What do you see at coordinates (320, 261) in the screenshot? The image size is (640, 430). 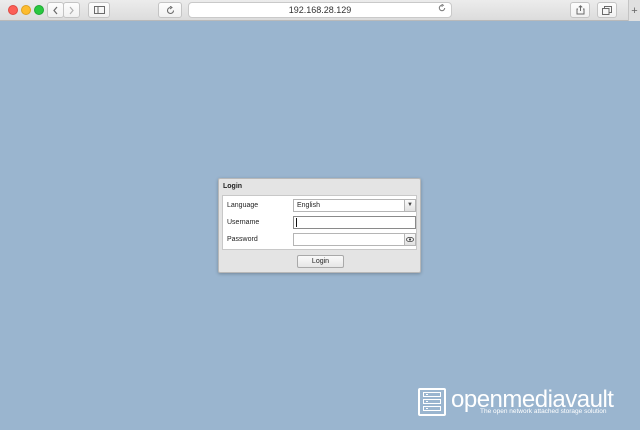 I see `login-button: Login` at bounding box center [320, 261].